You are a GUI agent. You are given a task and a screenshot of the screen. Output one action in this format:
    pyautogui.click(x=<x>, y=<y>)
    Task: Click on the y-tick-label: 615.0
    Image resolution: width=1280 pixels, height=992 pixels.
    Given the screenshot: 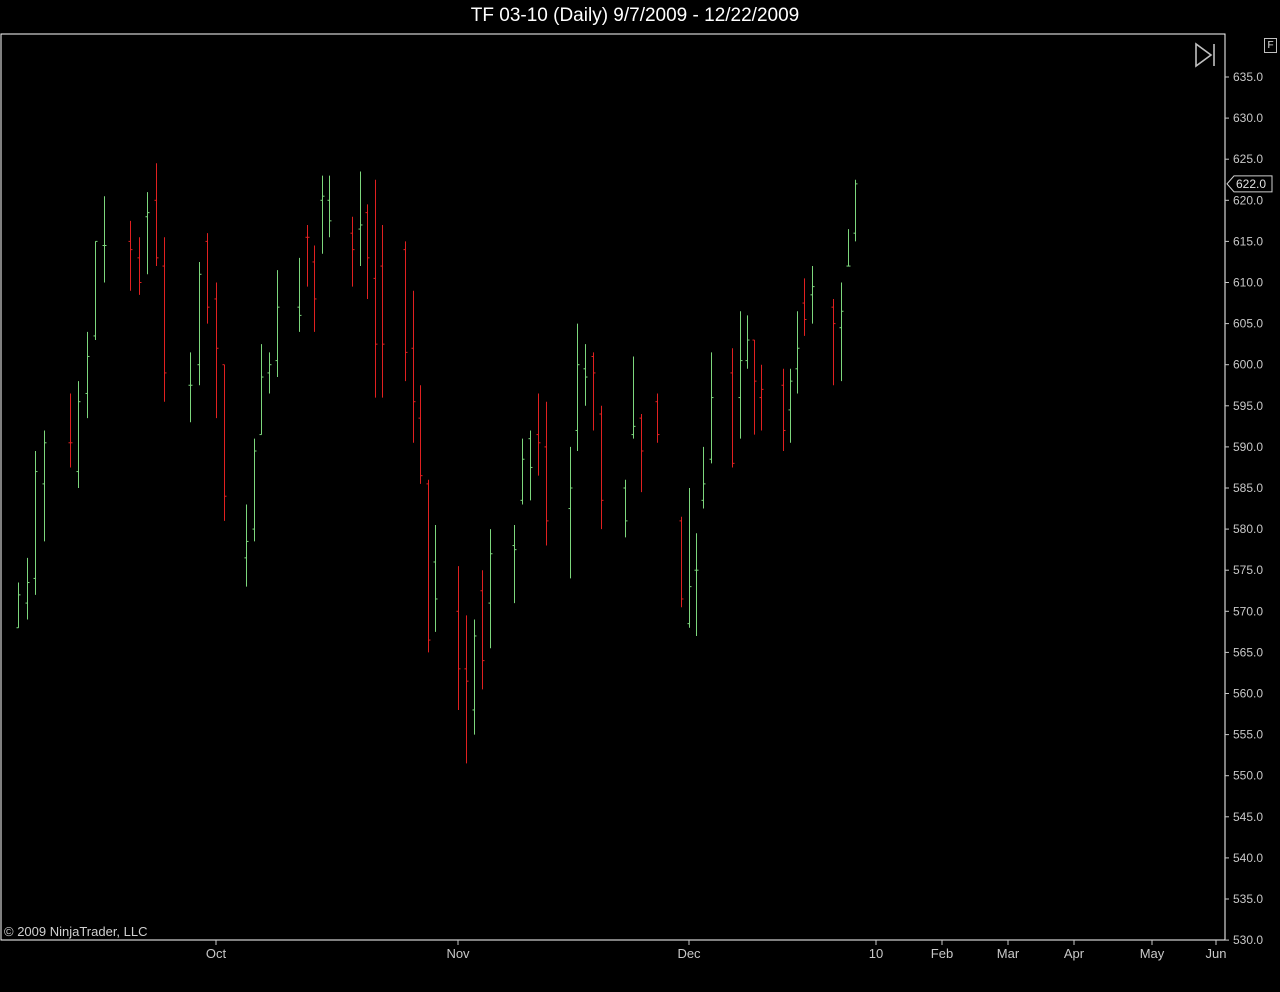 What is the action you would take?
    pyautogui.click(x=1248, y=241)
    